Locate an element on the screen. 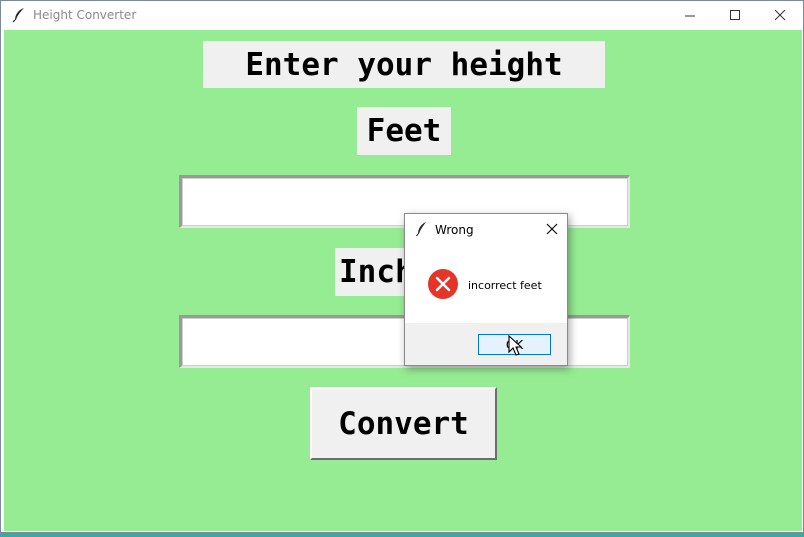 The width and height of the screenshot is (804, 537). maximize-button is located at coordinates (735, 15).